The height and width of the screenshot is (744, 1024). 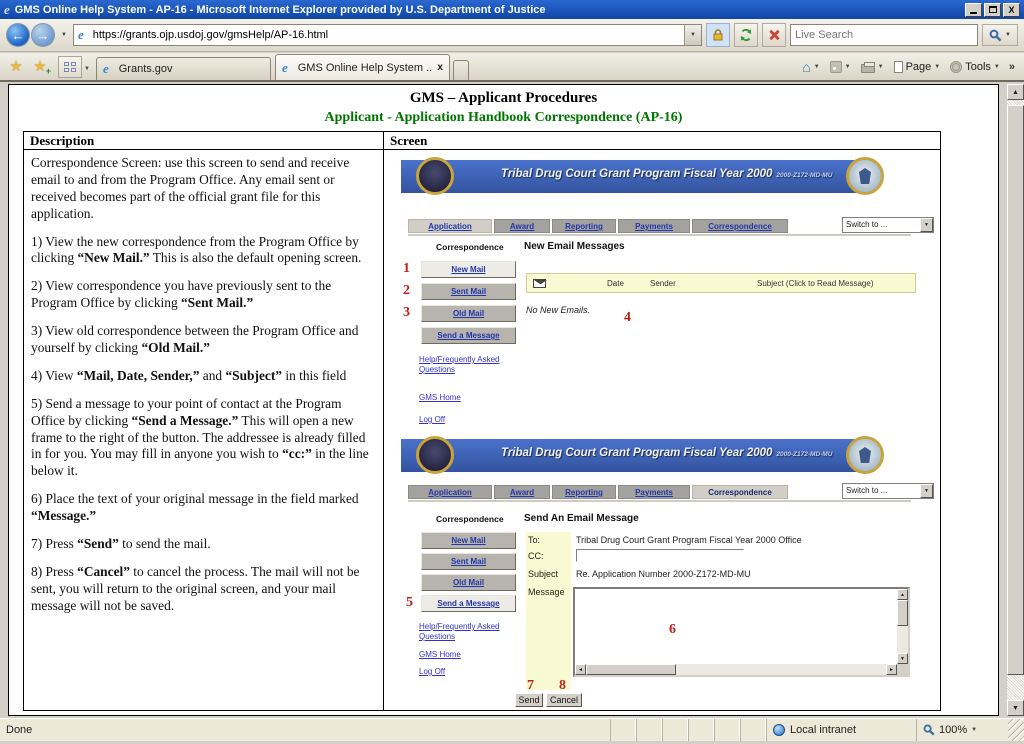 I want to click on new-tab-stub, so click(x=460, y=70).